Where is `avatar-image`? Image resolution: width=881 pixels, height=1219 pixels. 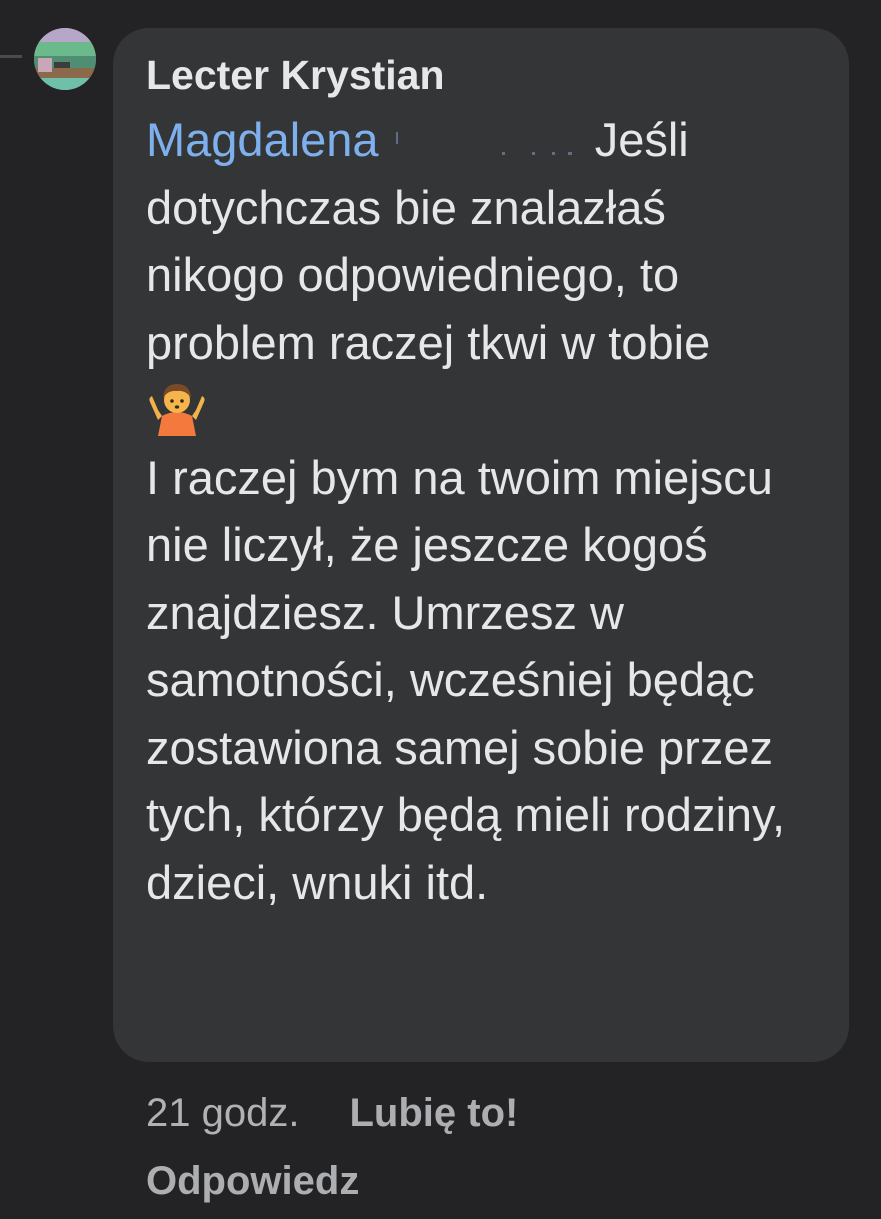
avatar-image is located at coordinates (65, 59).